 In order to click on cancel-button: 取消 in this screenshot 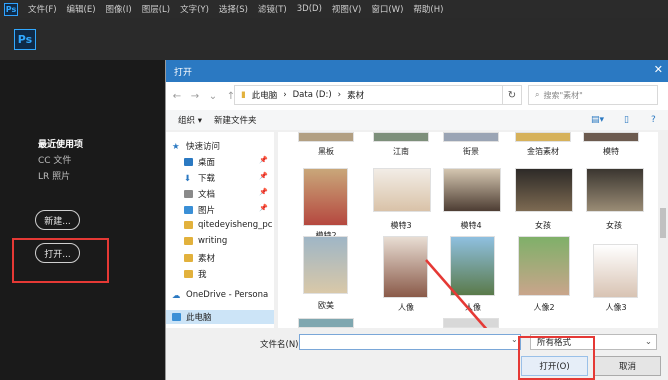, I will do `click(627, 366)`.